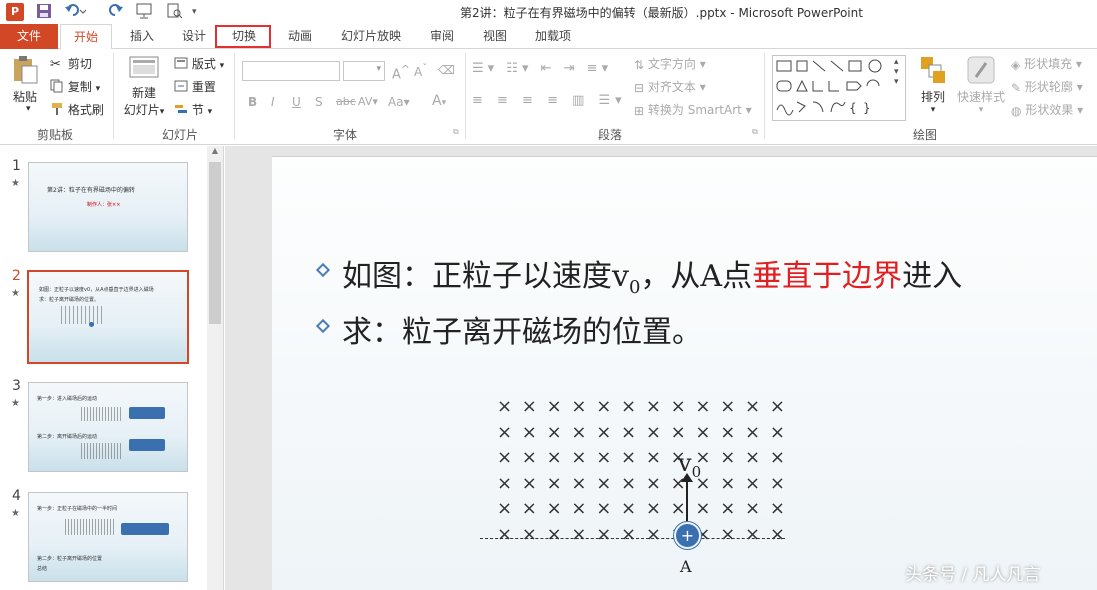 This screenshot has height=590, width=1097. Describe the element at coordinates (215, 243) in the screenshot. I see `scrollbar-thumb` at that location.